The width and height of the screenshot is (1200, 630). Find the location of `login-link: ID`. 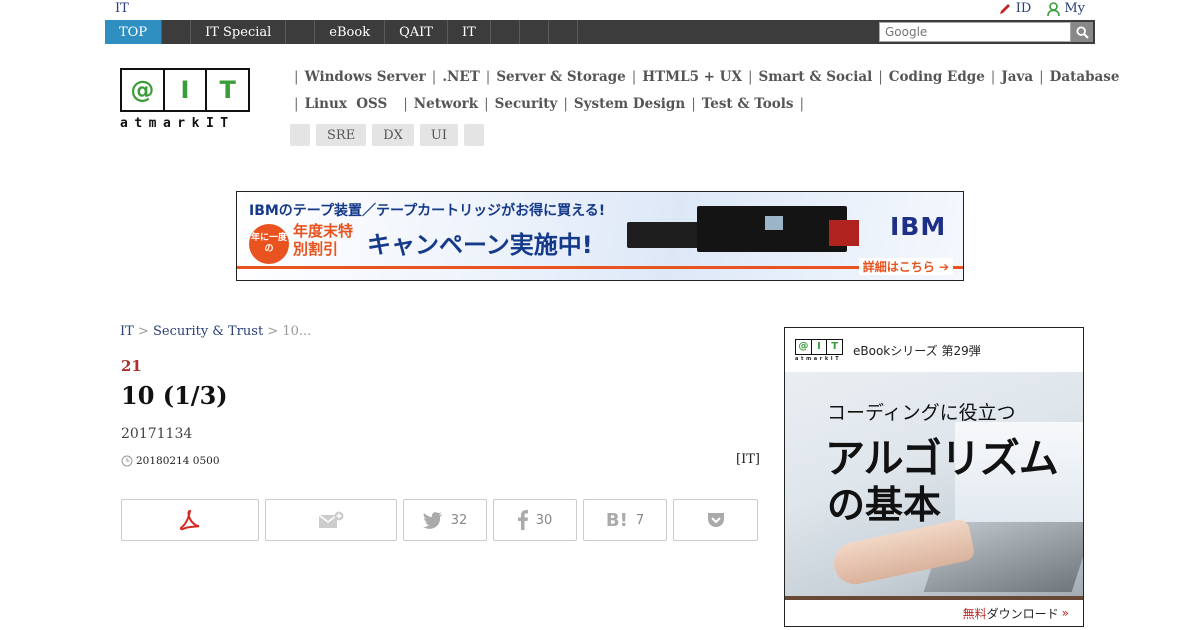

login-link: ID is located at coordinates (1015, 8).